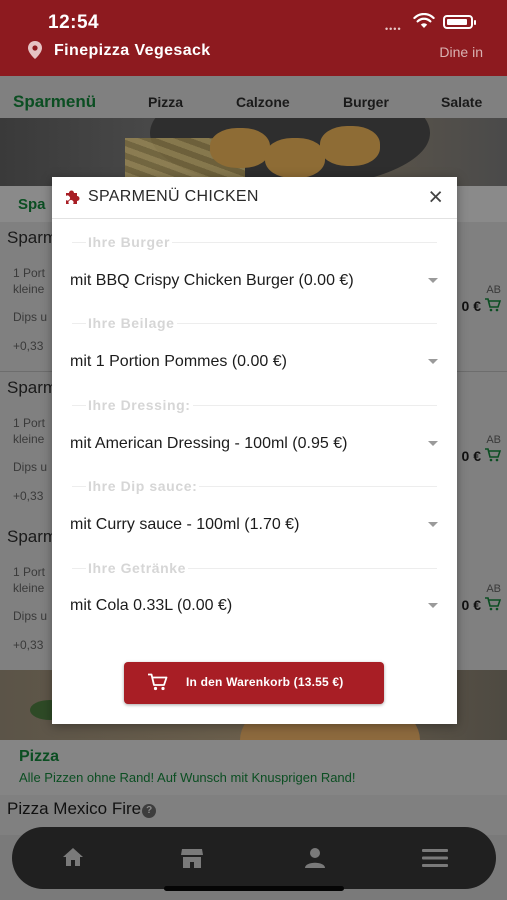 The image size is (507, 900). I want to click on cart-icon, so click(158, 682).